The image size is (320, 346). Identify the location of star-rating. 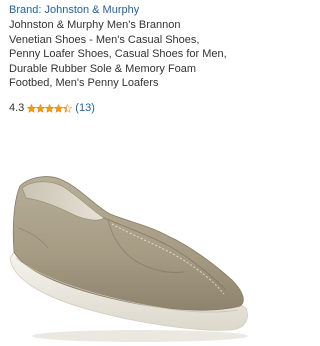
(50, 108).